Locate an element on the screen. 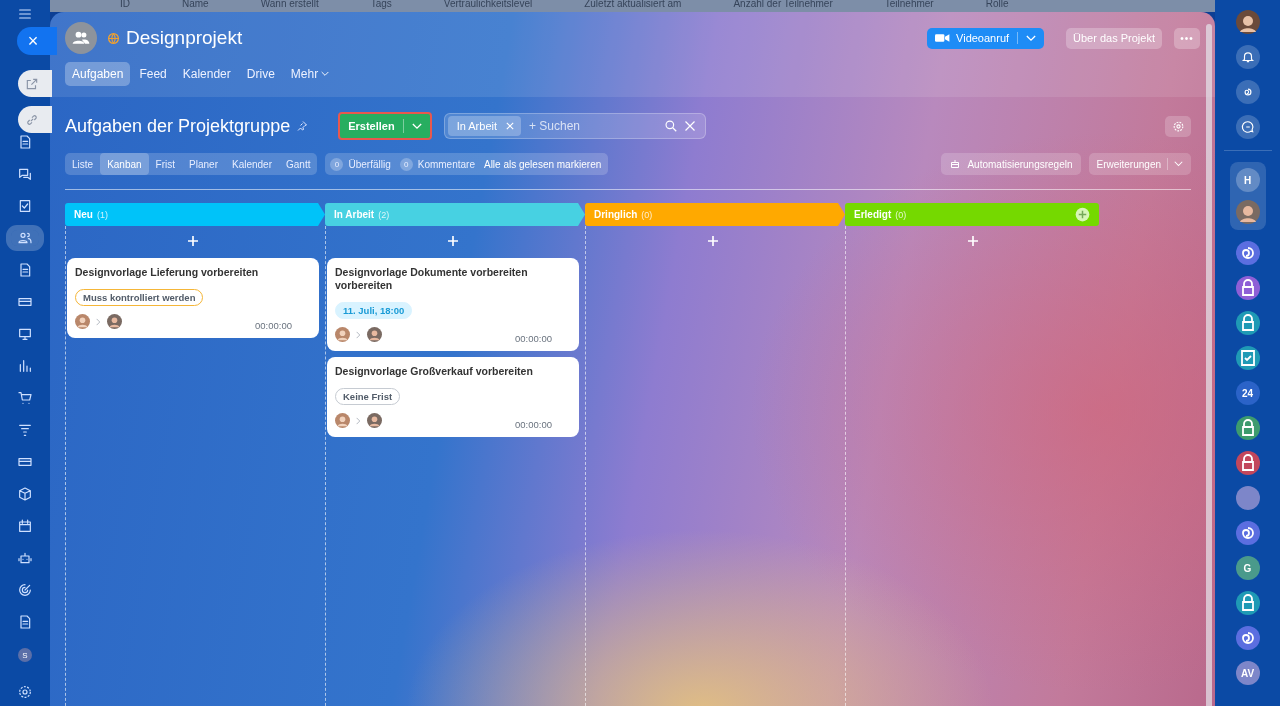  task-title: Designvorlage Großverkauf vorbereiten is located at coordinates (434, 371).